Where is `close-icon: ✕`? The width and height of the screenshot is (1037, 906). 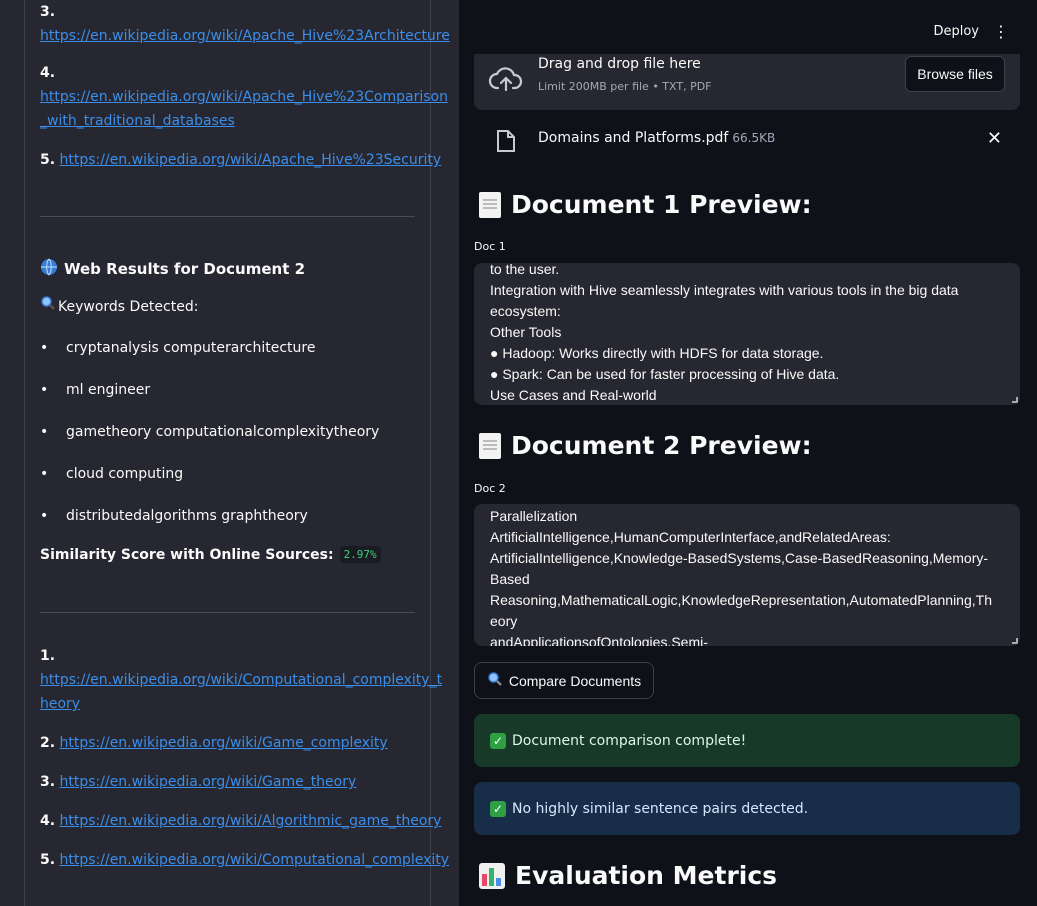
close-icon: ✕ is located at coordinates (994, 138).